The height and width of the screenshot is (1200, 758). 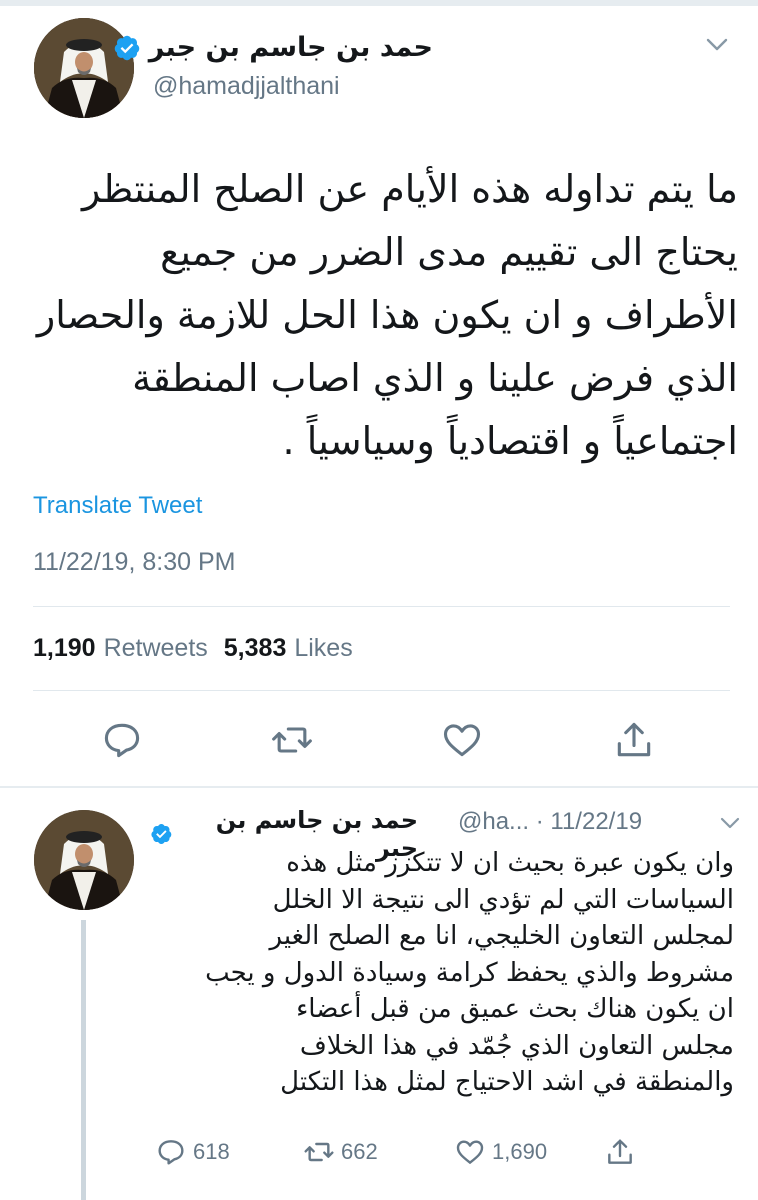 I want to click on reply-date: · 11/22/19, so click(x=589, y=821).